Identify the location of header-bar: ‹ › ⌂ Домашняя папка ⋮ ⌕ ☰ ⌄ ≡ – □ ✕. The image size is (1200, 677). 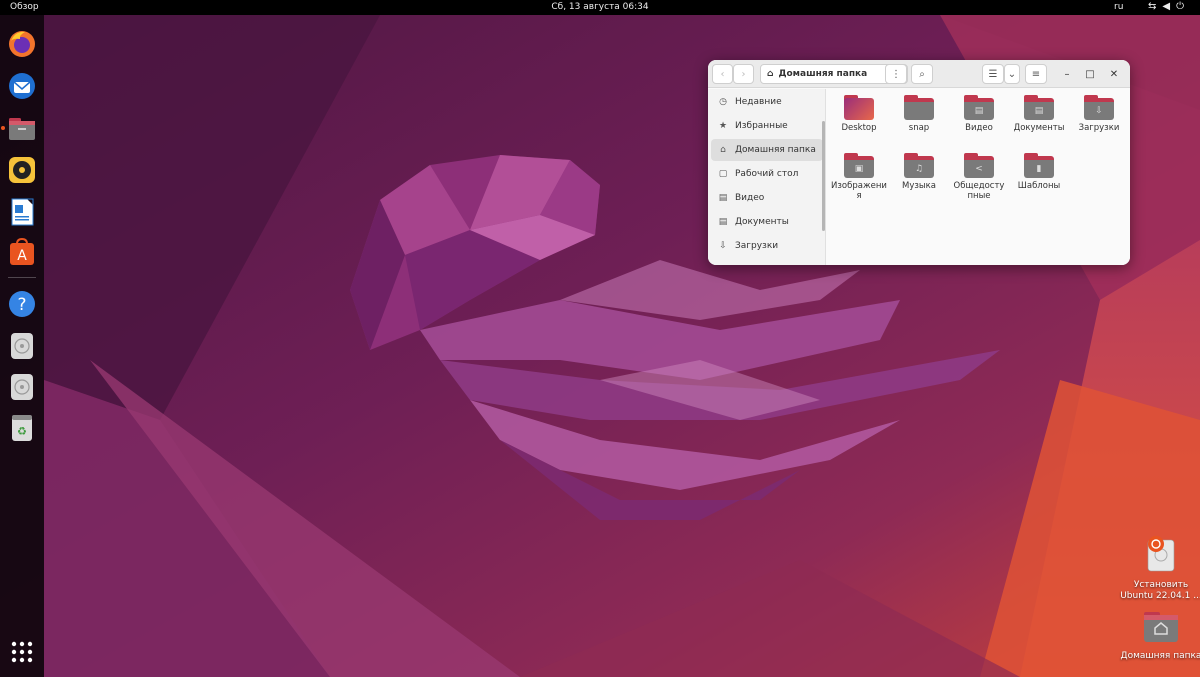
(919, 74).